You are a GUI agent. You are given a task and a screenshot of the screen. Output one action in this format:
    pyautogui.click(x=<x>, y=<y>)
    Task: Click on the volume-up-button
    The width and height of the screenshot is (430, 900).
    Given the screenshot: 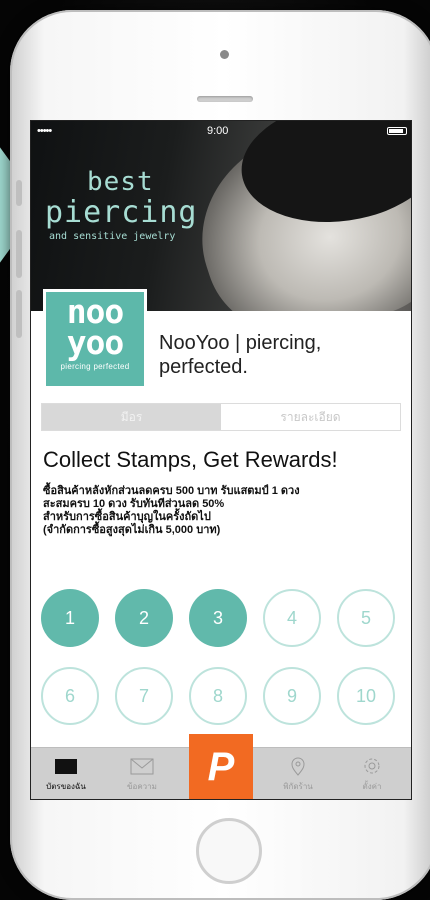 What is the action you would take?
    pyautogui.click(x=19, y=254)
    